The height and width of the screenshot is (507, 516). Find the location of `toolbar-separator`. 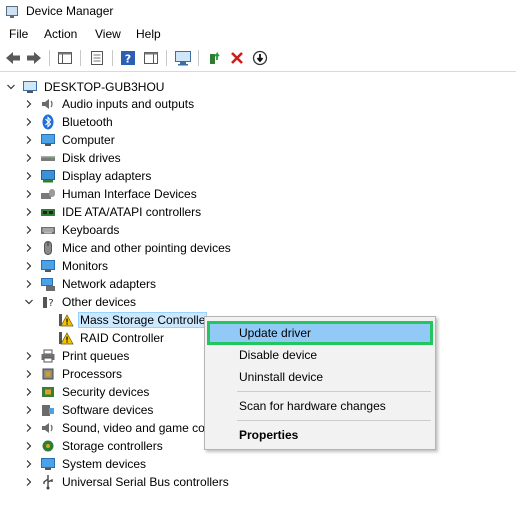

toolbar-separator is located at coordinates (80, 58).